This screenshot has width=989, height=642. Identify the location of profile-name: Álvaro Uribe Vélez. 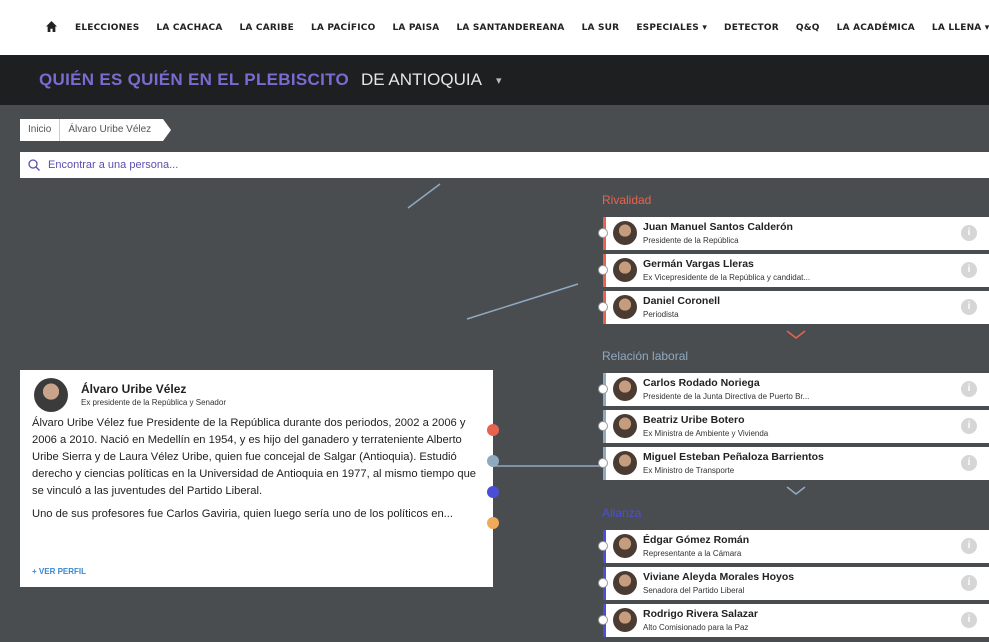
(134, 389).